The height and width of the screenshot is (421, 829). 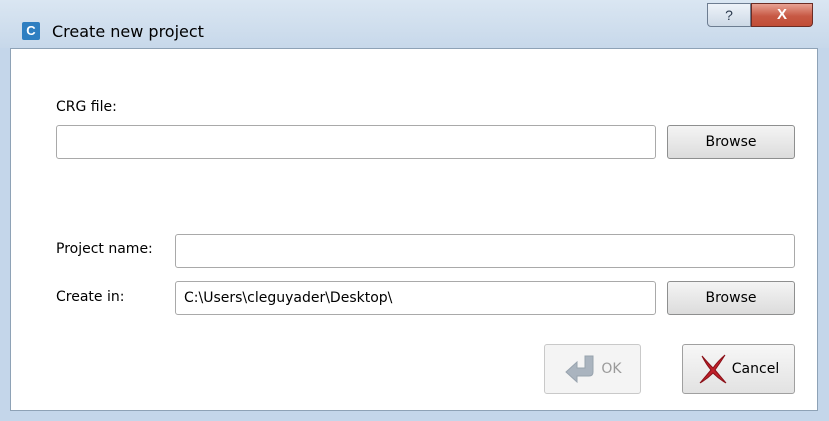 What do you see at coordinates (579, 369) in the screenshot?
I see `ok-arrow-icon` at bounding box center [579, 369].